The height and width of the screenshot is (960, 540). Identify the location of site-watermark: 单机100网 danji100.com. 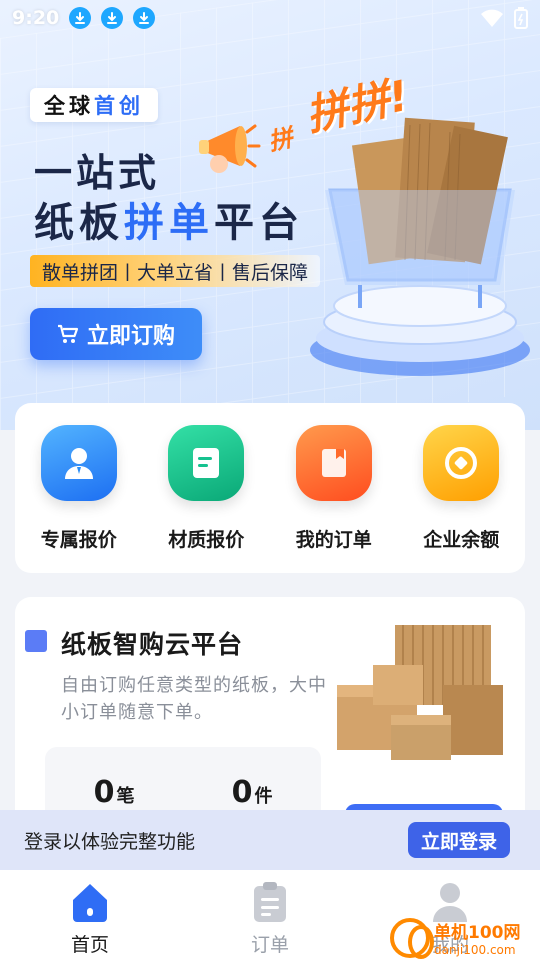
(465, 937).